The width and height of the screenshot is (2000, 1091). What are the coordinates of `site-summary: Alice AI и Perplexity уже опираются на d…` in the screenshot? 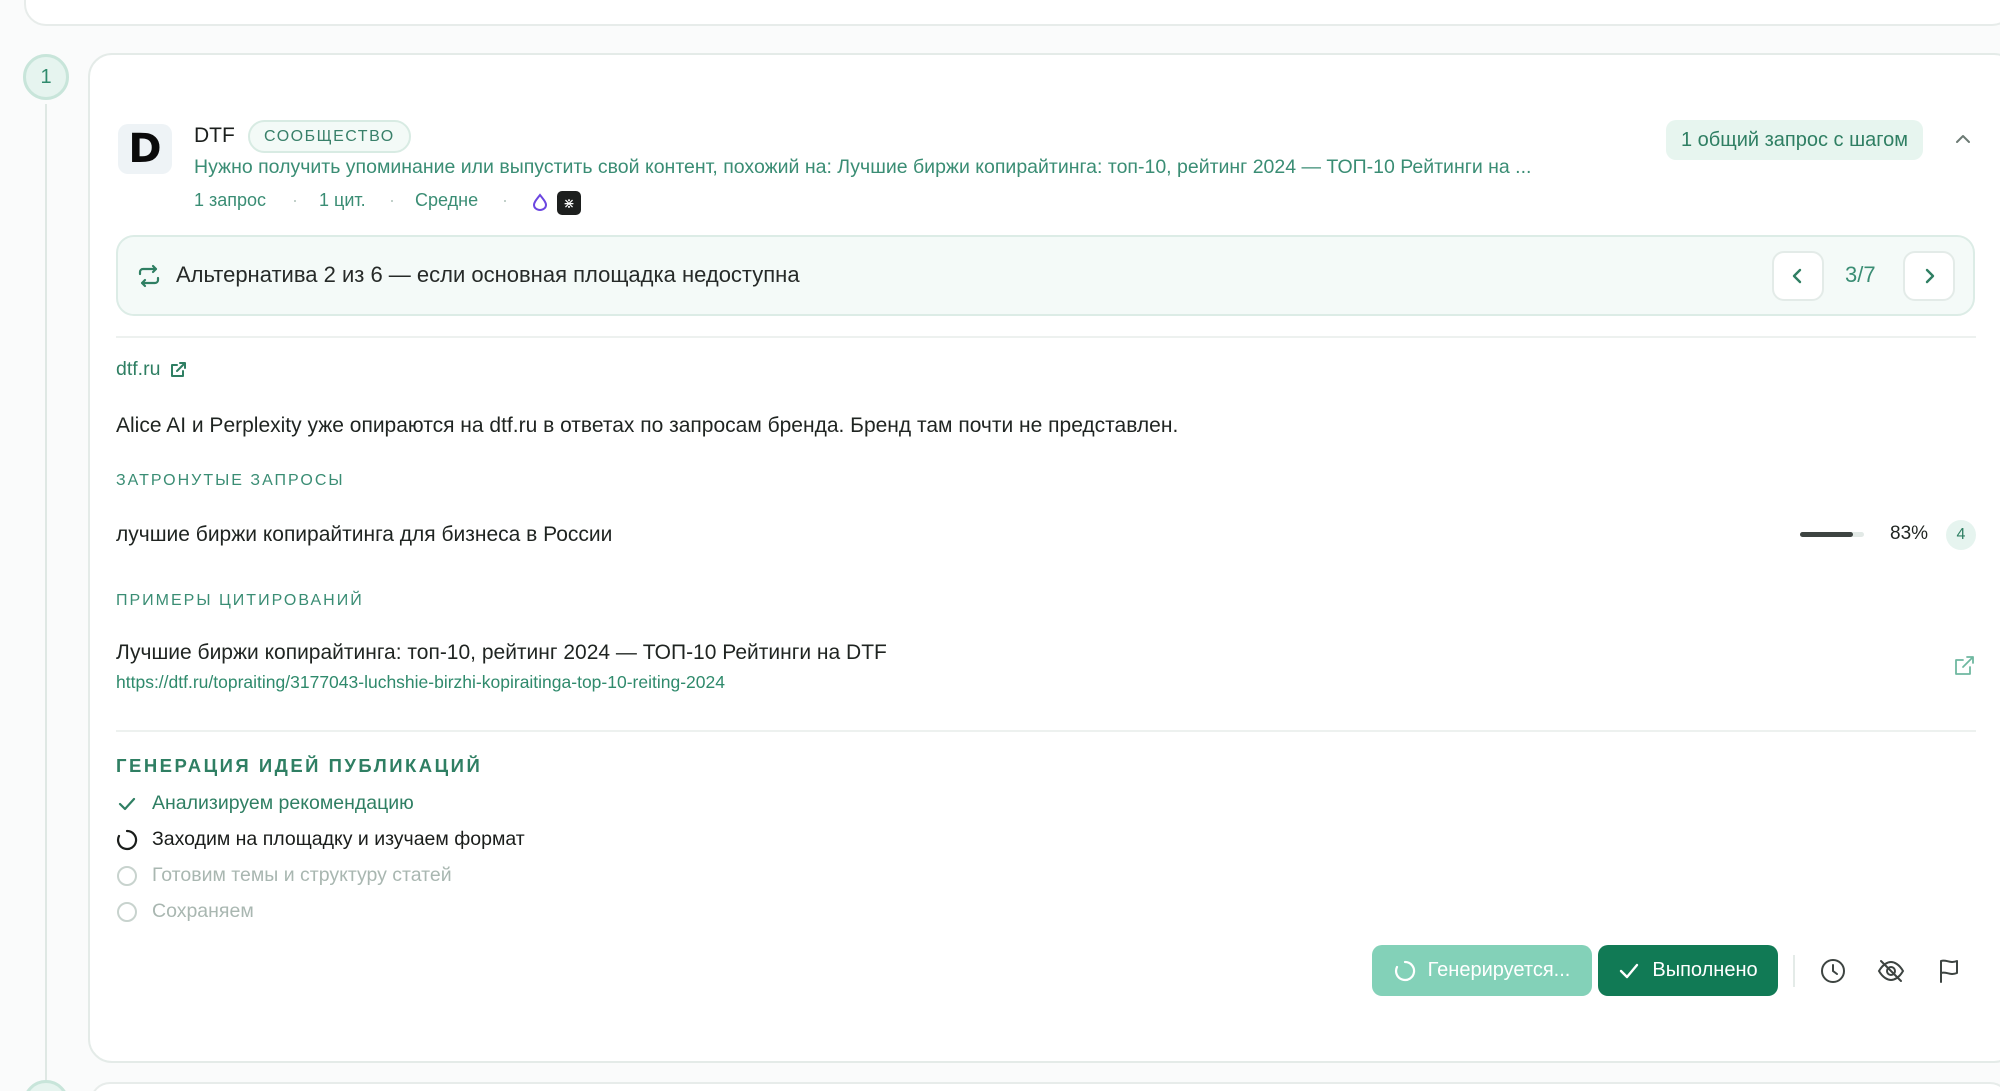 It's located at (647, 425).